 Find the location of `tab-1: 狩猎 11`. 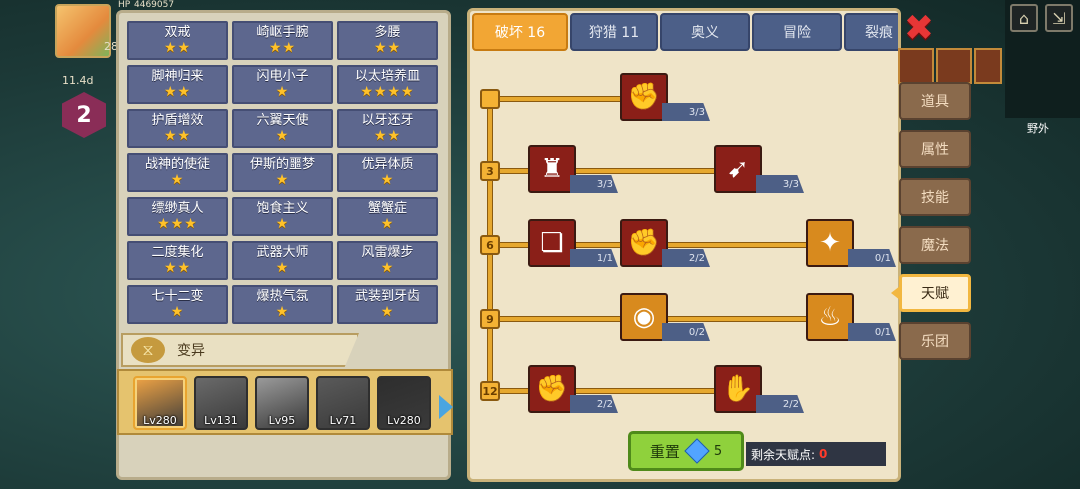

tab-1: 狩猎 11 is located at coordinates (614, 32).